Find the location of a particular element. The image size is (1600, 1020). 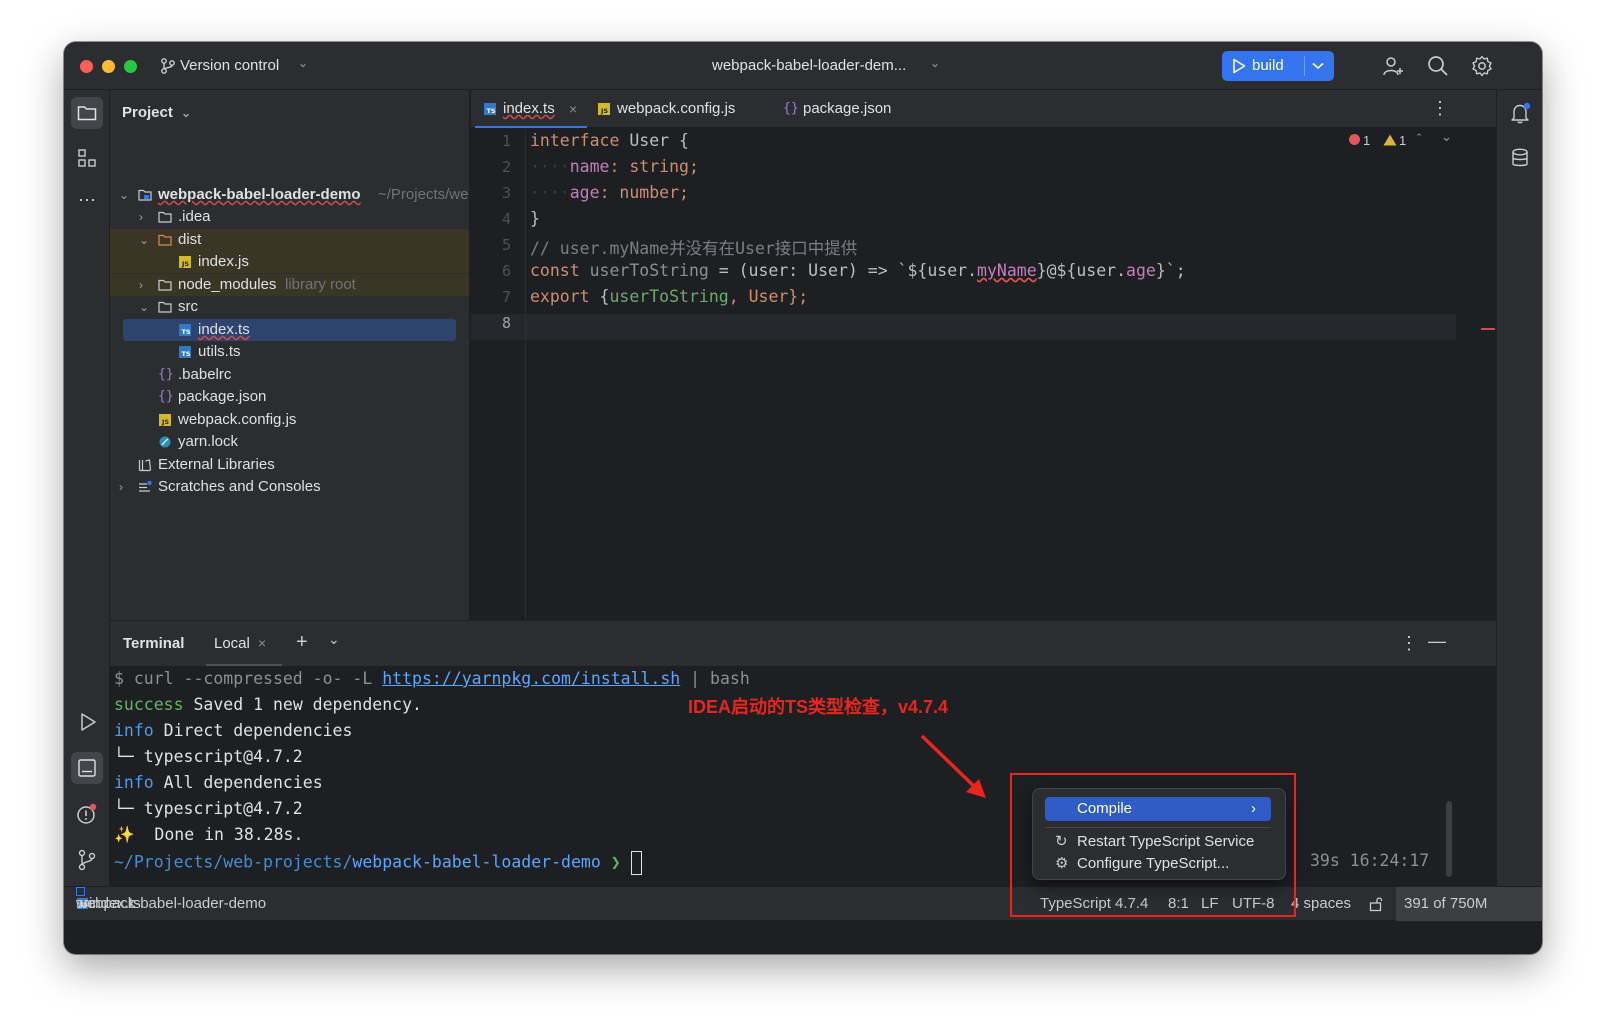

search-icon is located at coordinates (1438, 66).